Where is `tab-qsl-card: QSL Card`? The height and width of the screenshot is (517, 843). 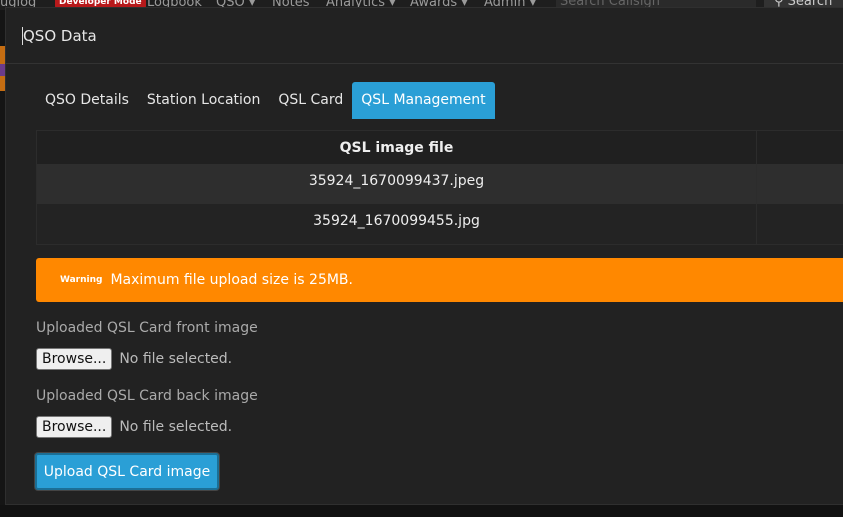 tab-qsl-card: QSL Card is located at coordinates (310, 100).